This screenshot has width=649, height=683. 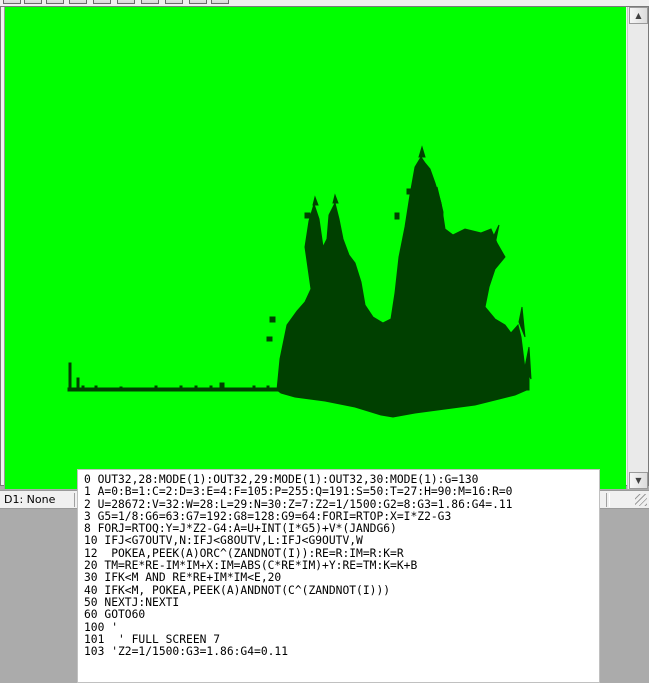 I want to click on toolbar-button-paste, so click(x=126, y=2).